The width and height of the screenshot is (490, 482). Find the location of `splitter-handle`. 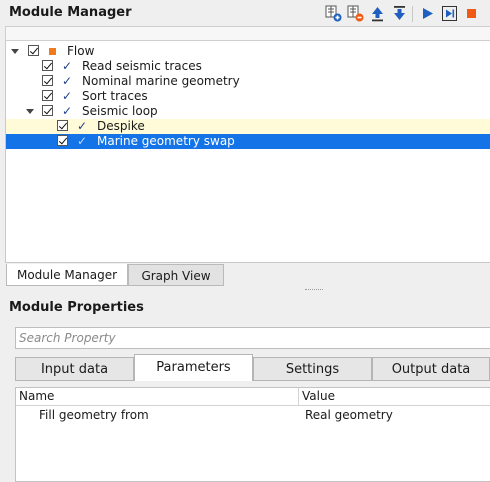

splitter-handle is located at coordinates (314, 290).